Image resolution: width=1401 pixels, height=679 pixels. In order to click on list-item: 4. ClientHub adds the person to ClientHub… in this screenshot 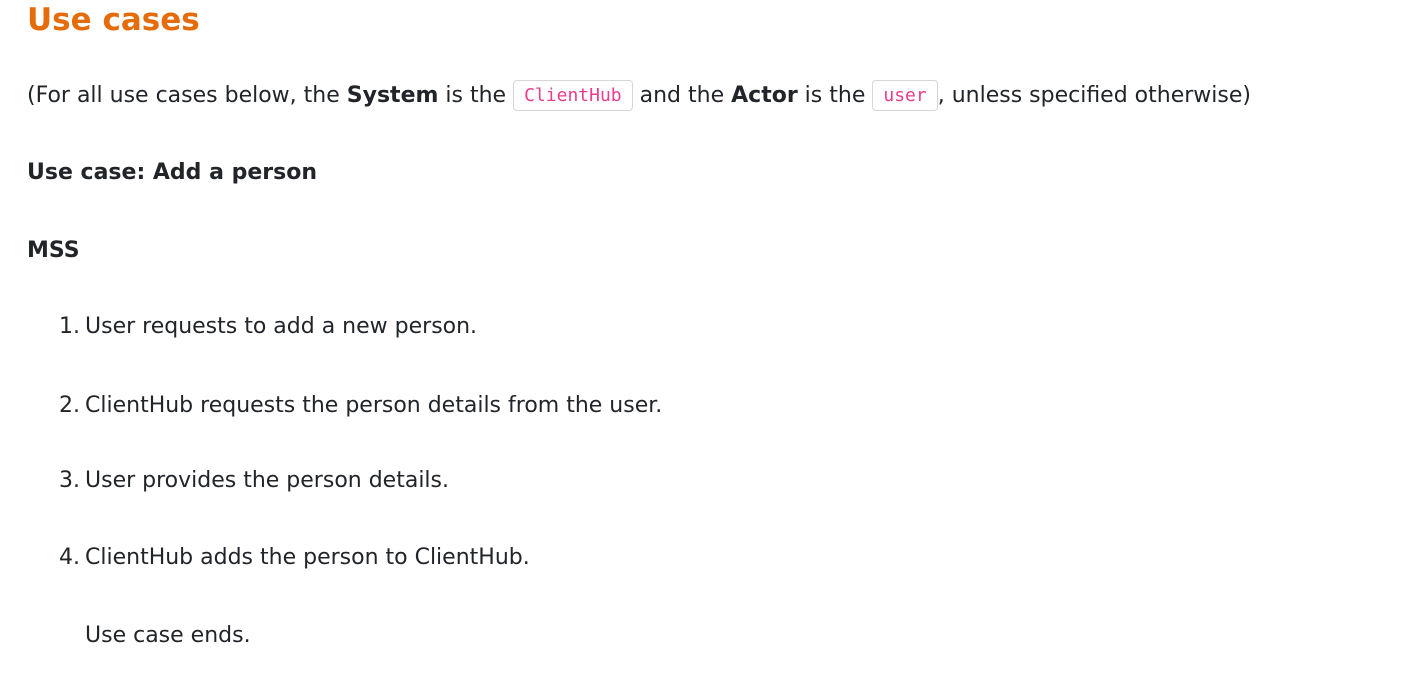, I will do `click(294, 558)`.